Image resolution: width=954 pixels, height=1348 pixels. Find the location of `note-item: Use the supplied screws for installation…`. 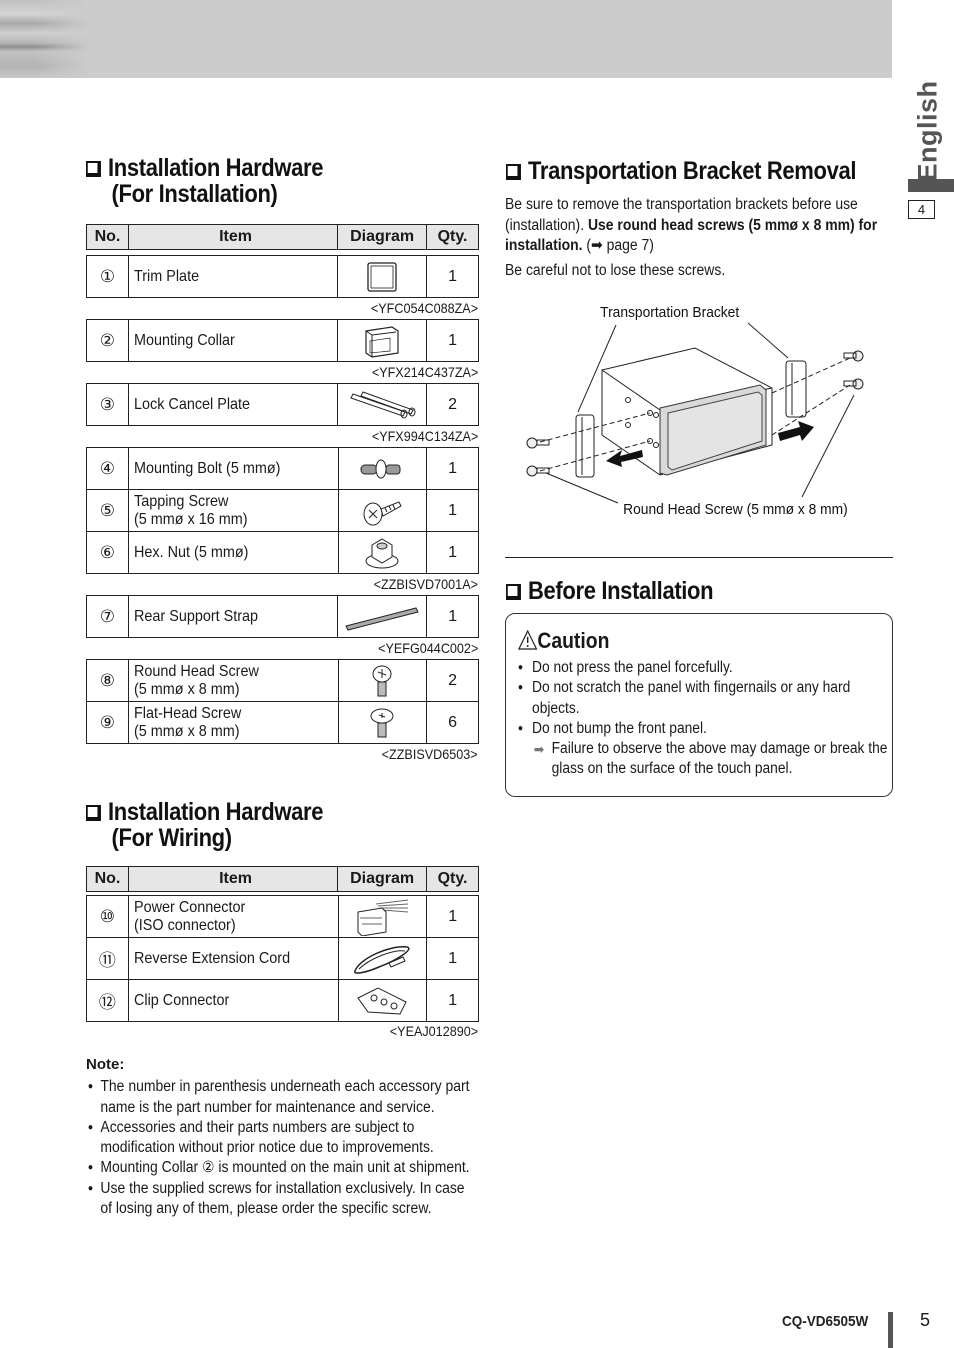

note-item: Use the supplied screws for installation… is located at coordinates (279, 1199).